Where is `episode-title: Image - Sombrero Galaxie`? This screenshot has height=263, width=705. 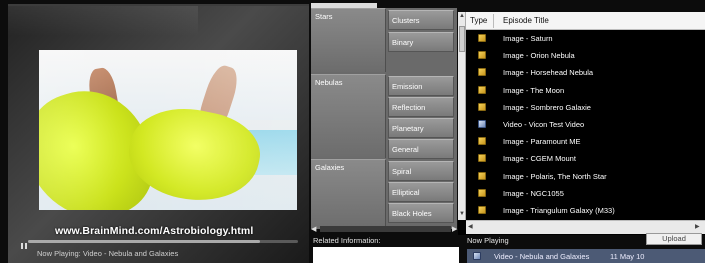
episode-title: Image - Sombrero Galaxie is located at coordinates (547, 107).